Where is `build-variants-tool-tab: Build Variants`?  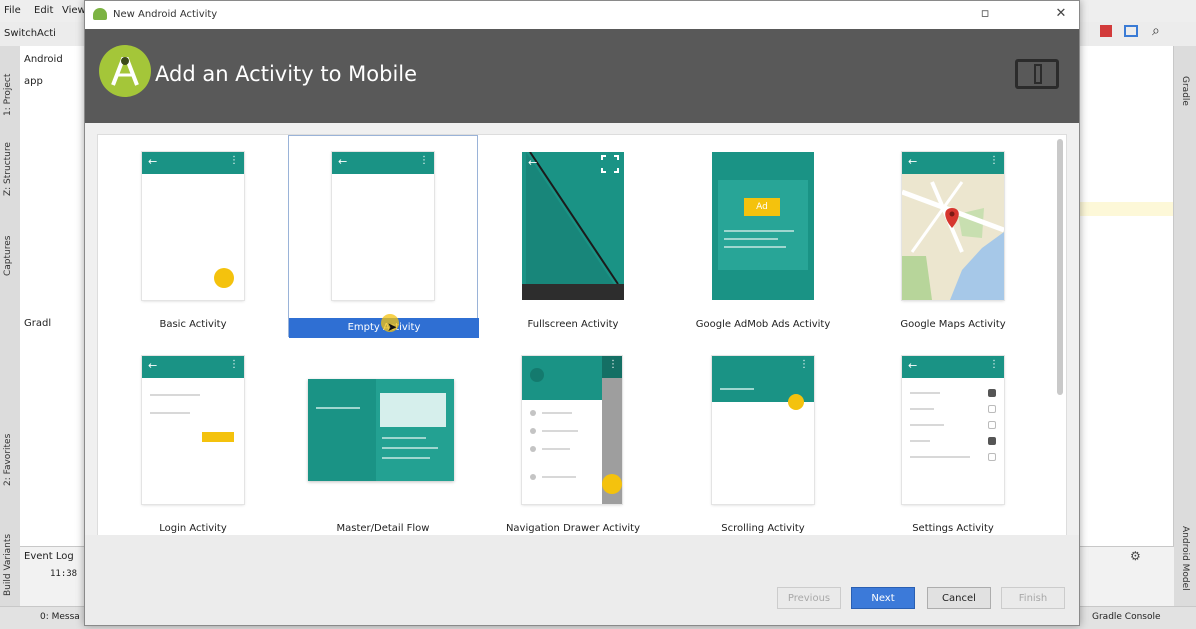 build-variants-tool-tab: Build Variants is located at coordinates (8, 565).